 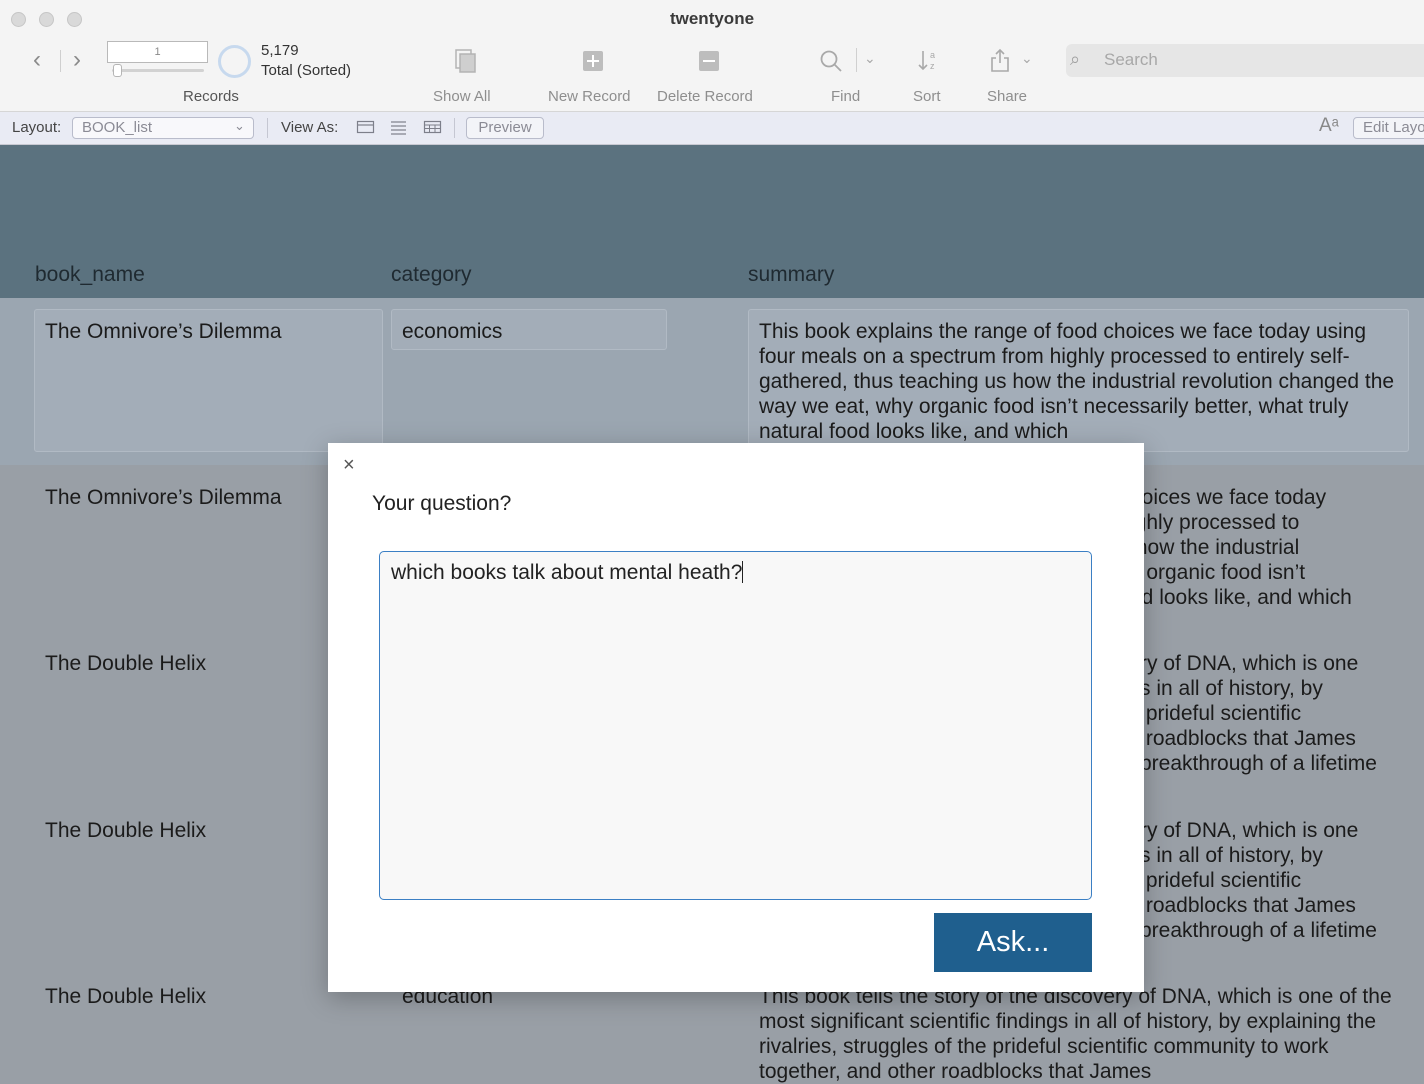 What do you see at coordinates (1000, 60) in the screenshot?
I see `share-icon` at bounding box center [1000, 60].